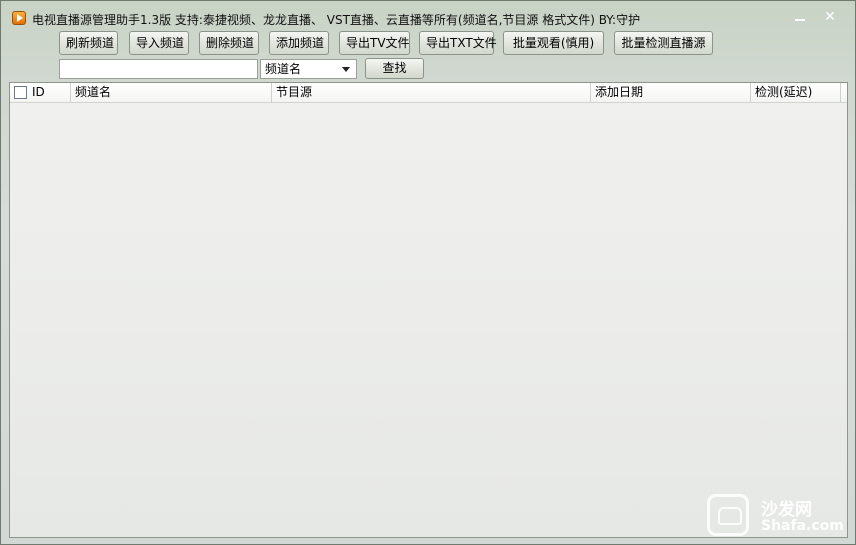 The width and height of the screenshot is (856, 545). What do you see at coordinates (800, 20) in the screenshot?
I see `minimize-icon` at bounding box center [800, 20].